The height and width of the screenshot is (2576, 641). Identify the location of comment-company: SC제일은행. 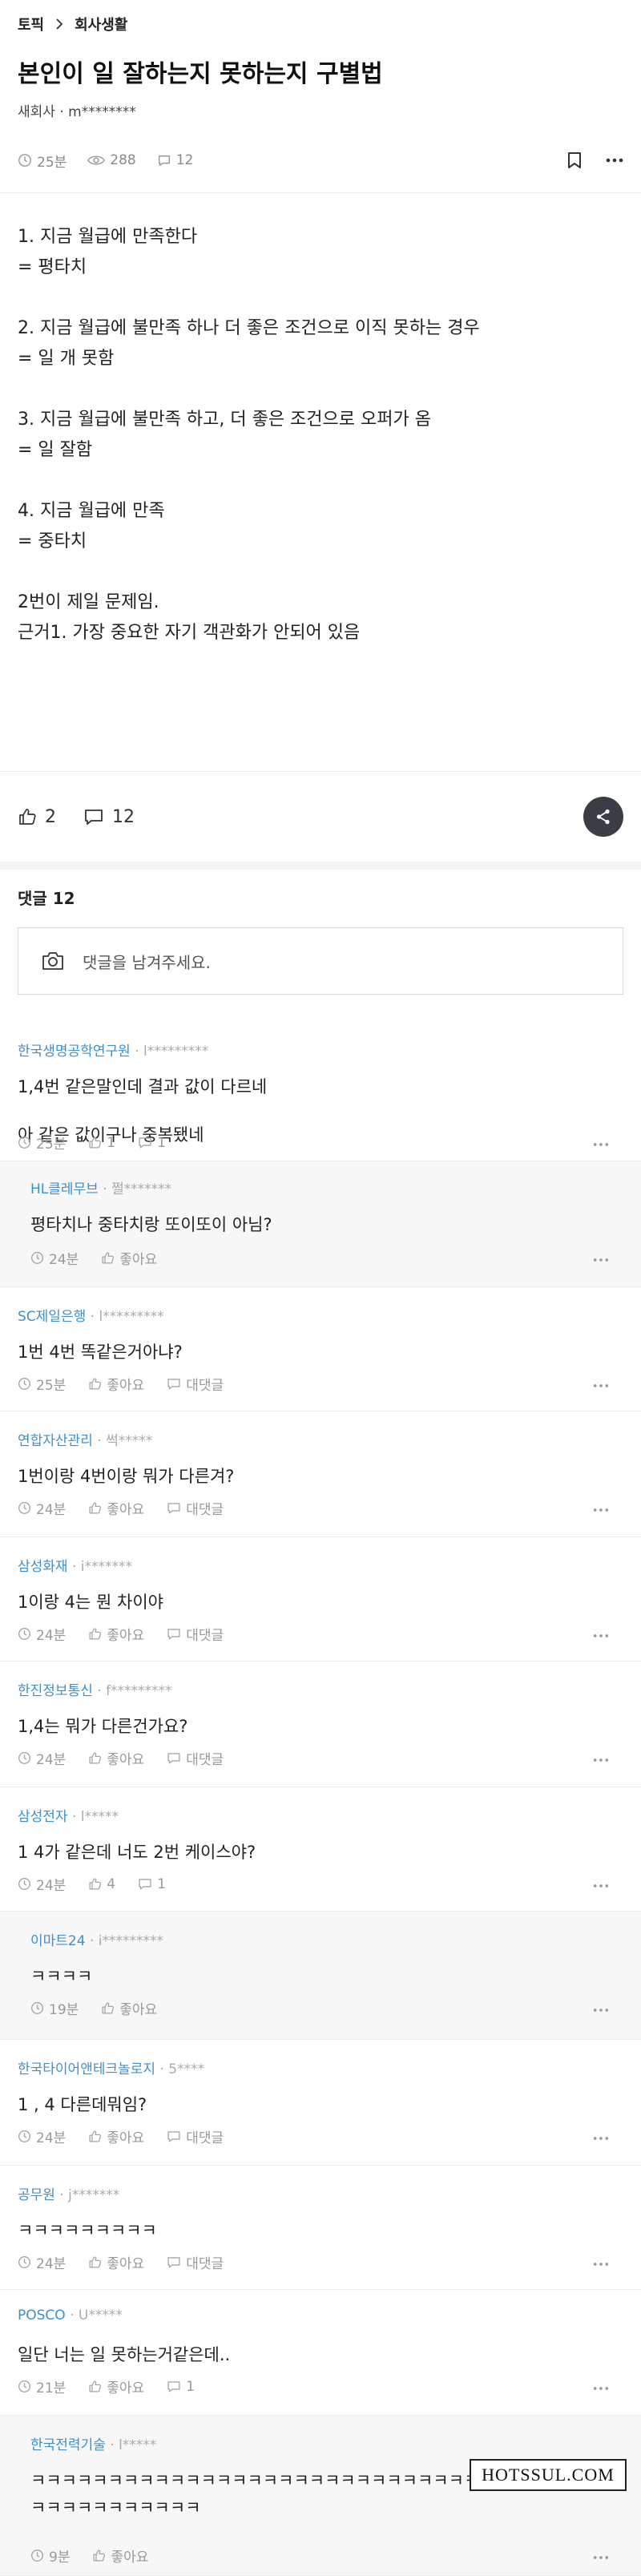
(52, 1317).